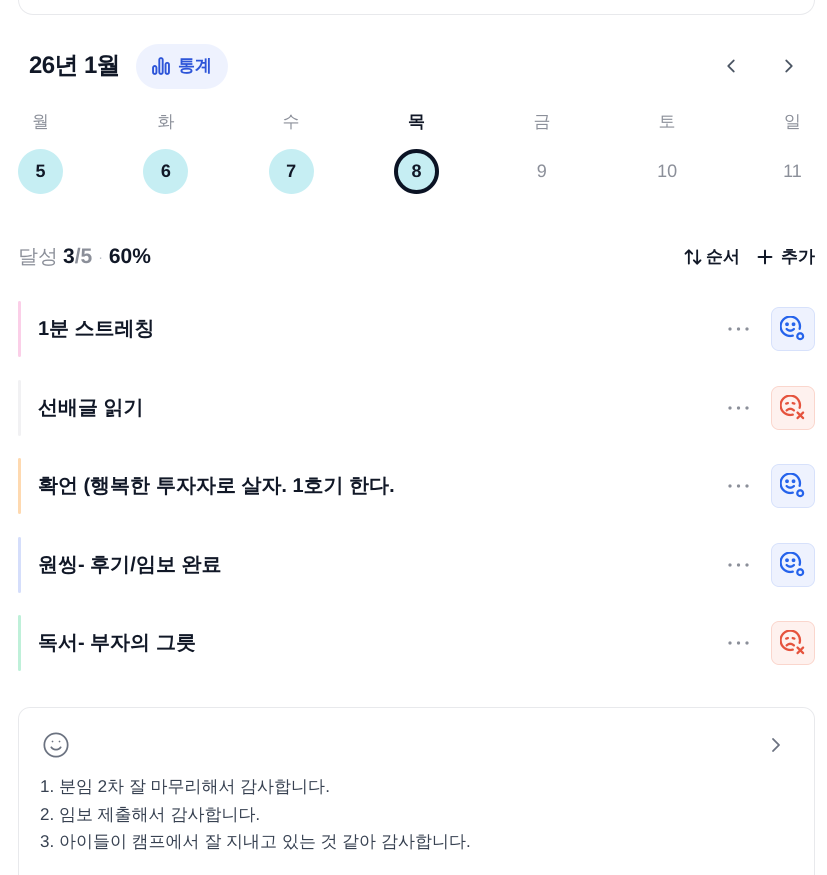 This screenshot has height=875, width=827. I want to click on day-button: 8, so click(416, 171).